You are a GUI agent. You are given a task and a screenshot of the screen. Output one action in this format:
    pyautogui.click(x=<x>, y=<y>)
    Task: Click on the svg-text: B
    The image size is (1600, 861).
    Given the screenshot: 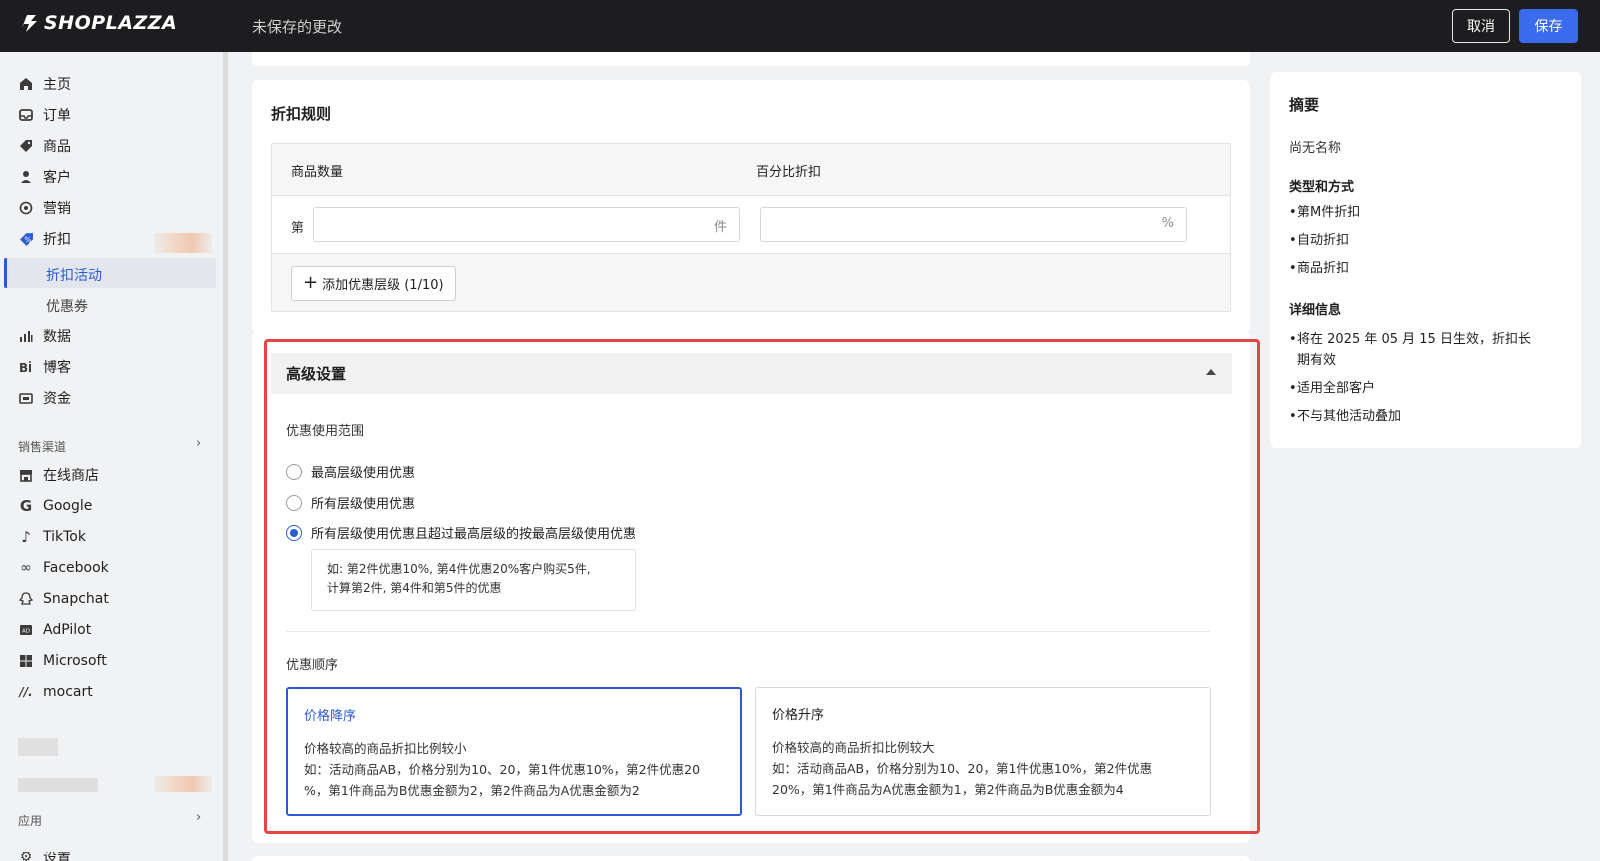 What is the action you would take?
    pyautogui.click(x=23, y=367)
    